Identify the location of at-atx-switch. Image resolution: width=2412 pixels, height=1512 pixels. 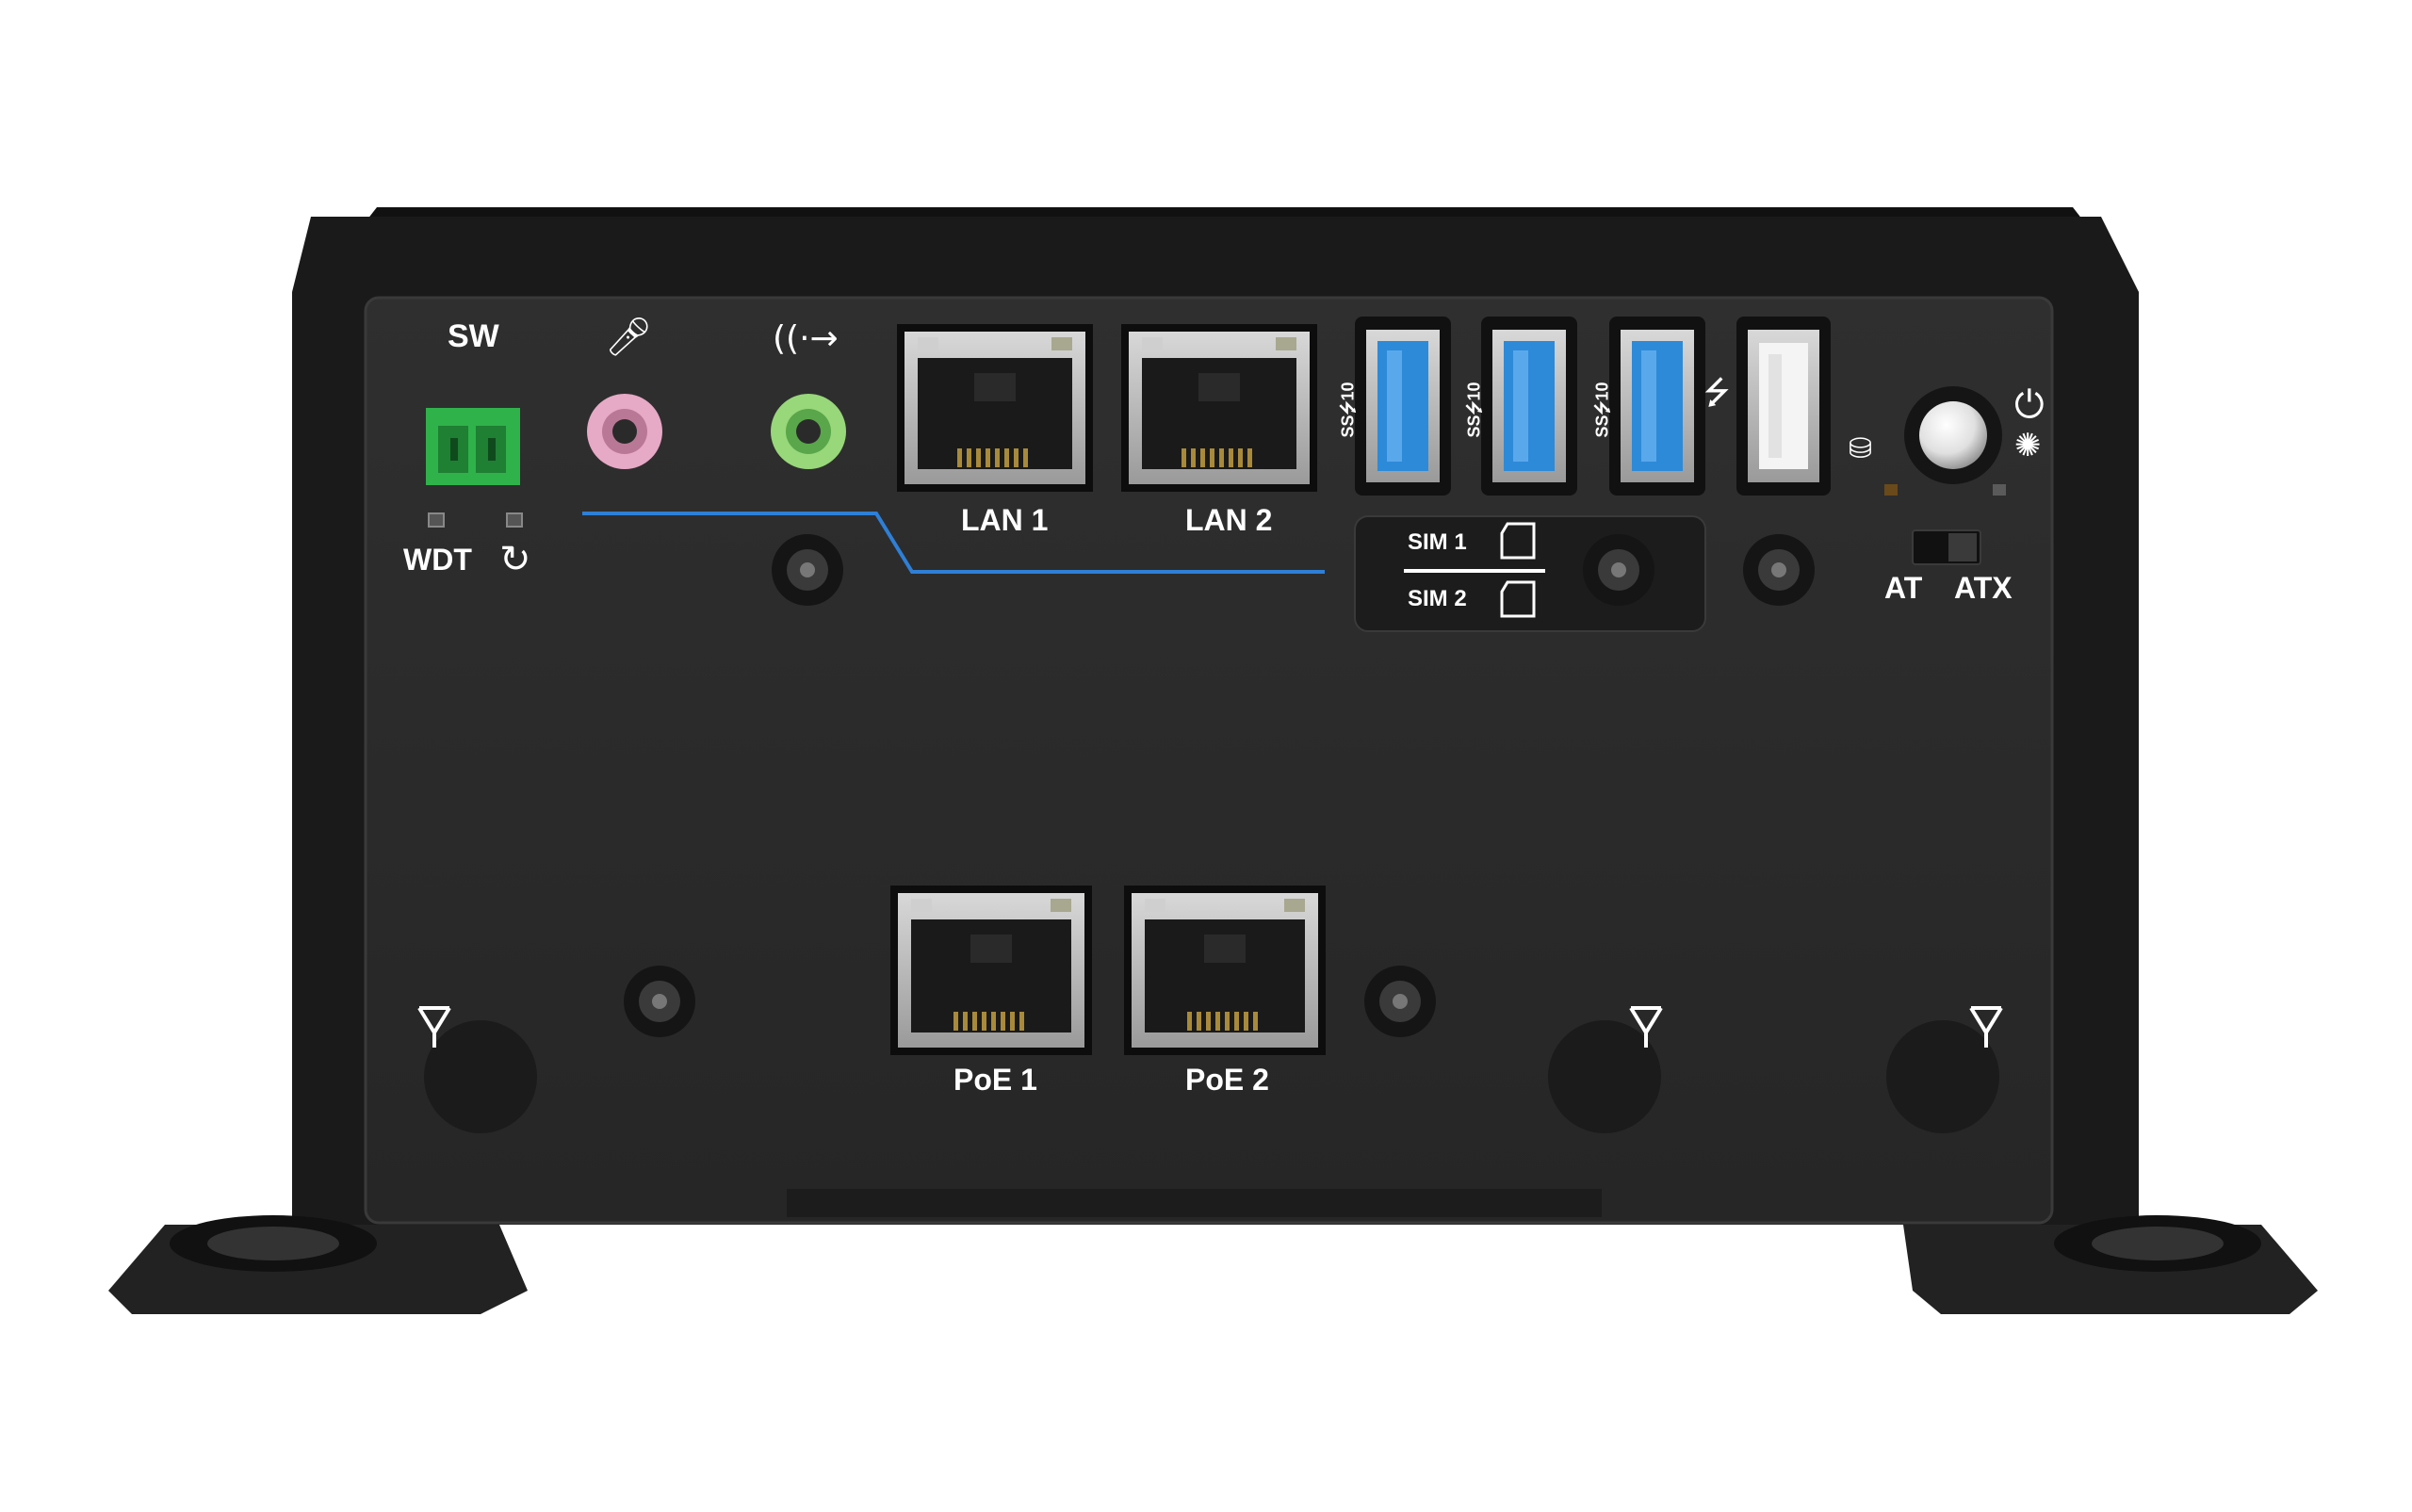
(1946, 547).